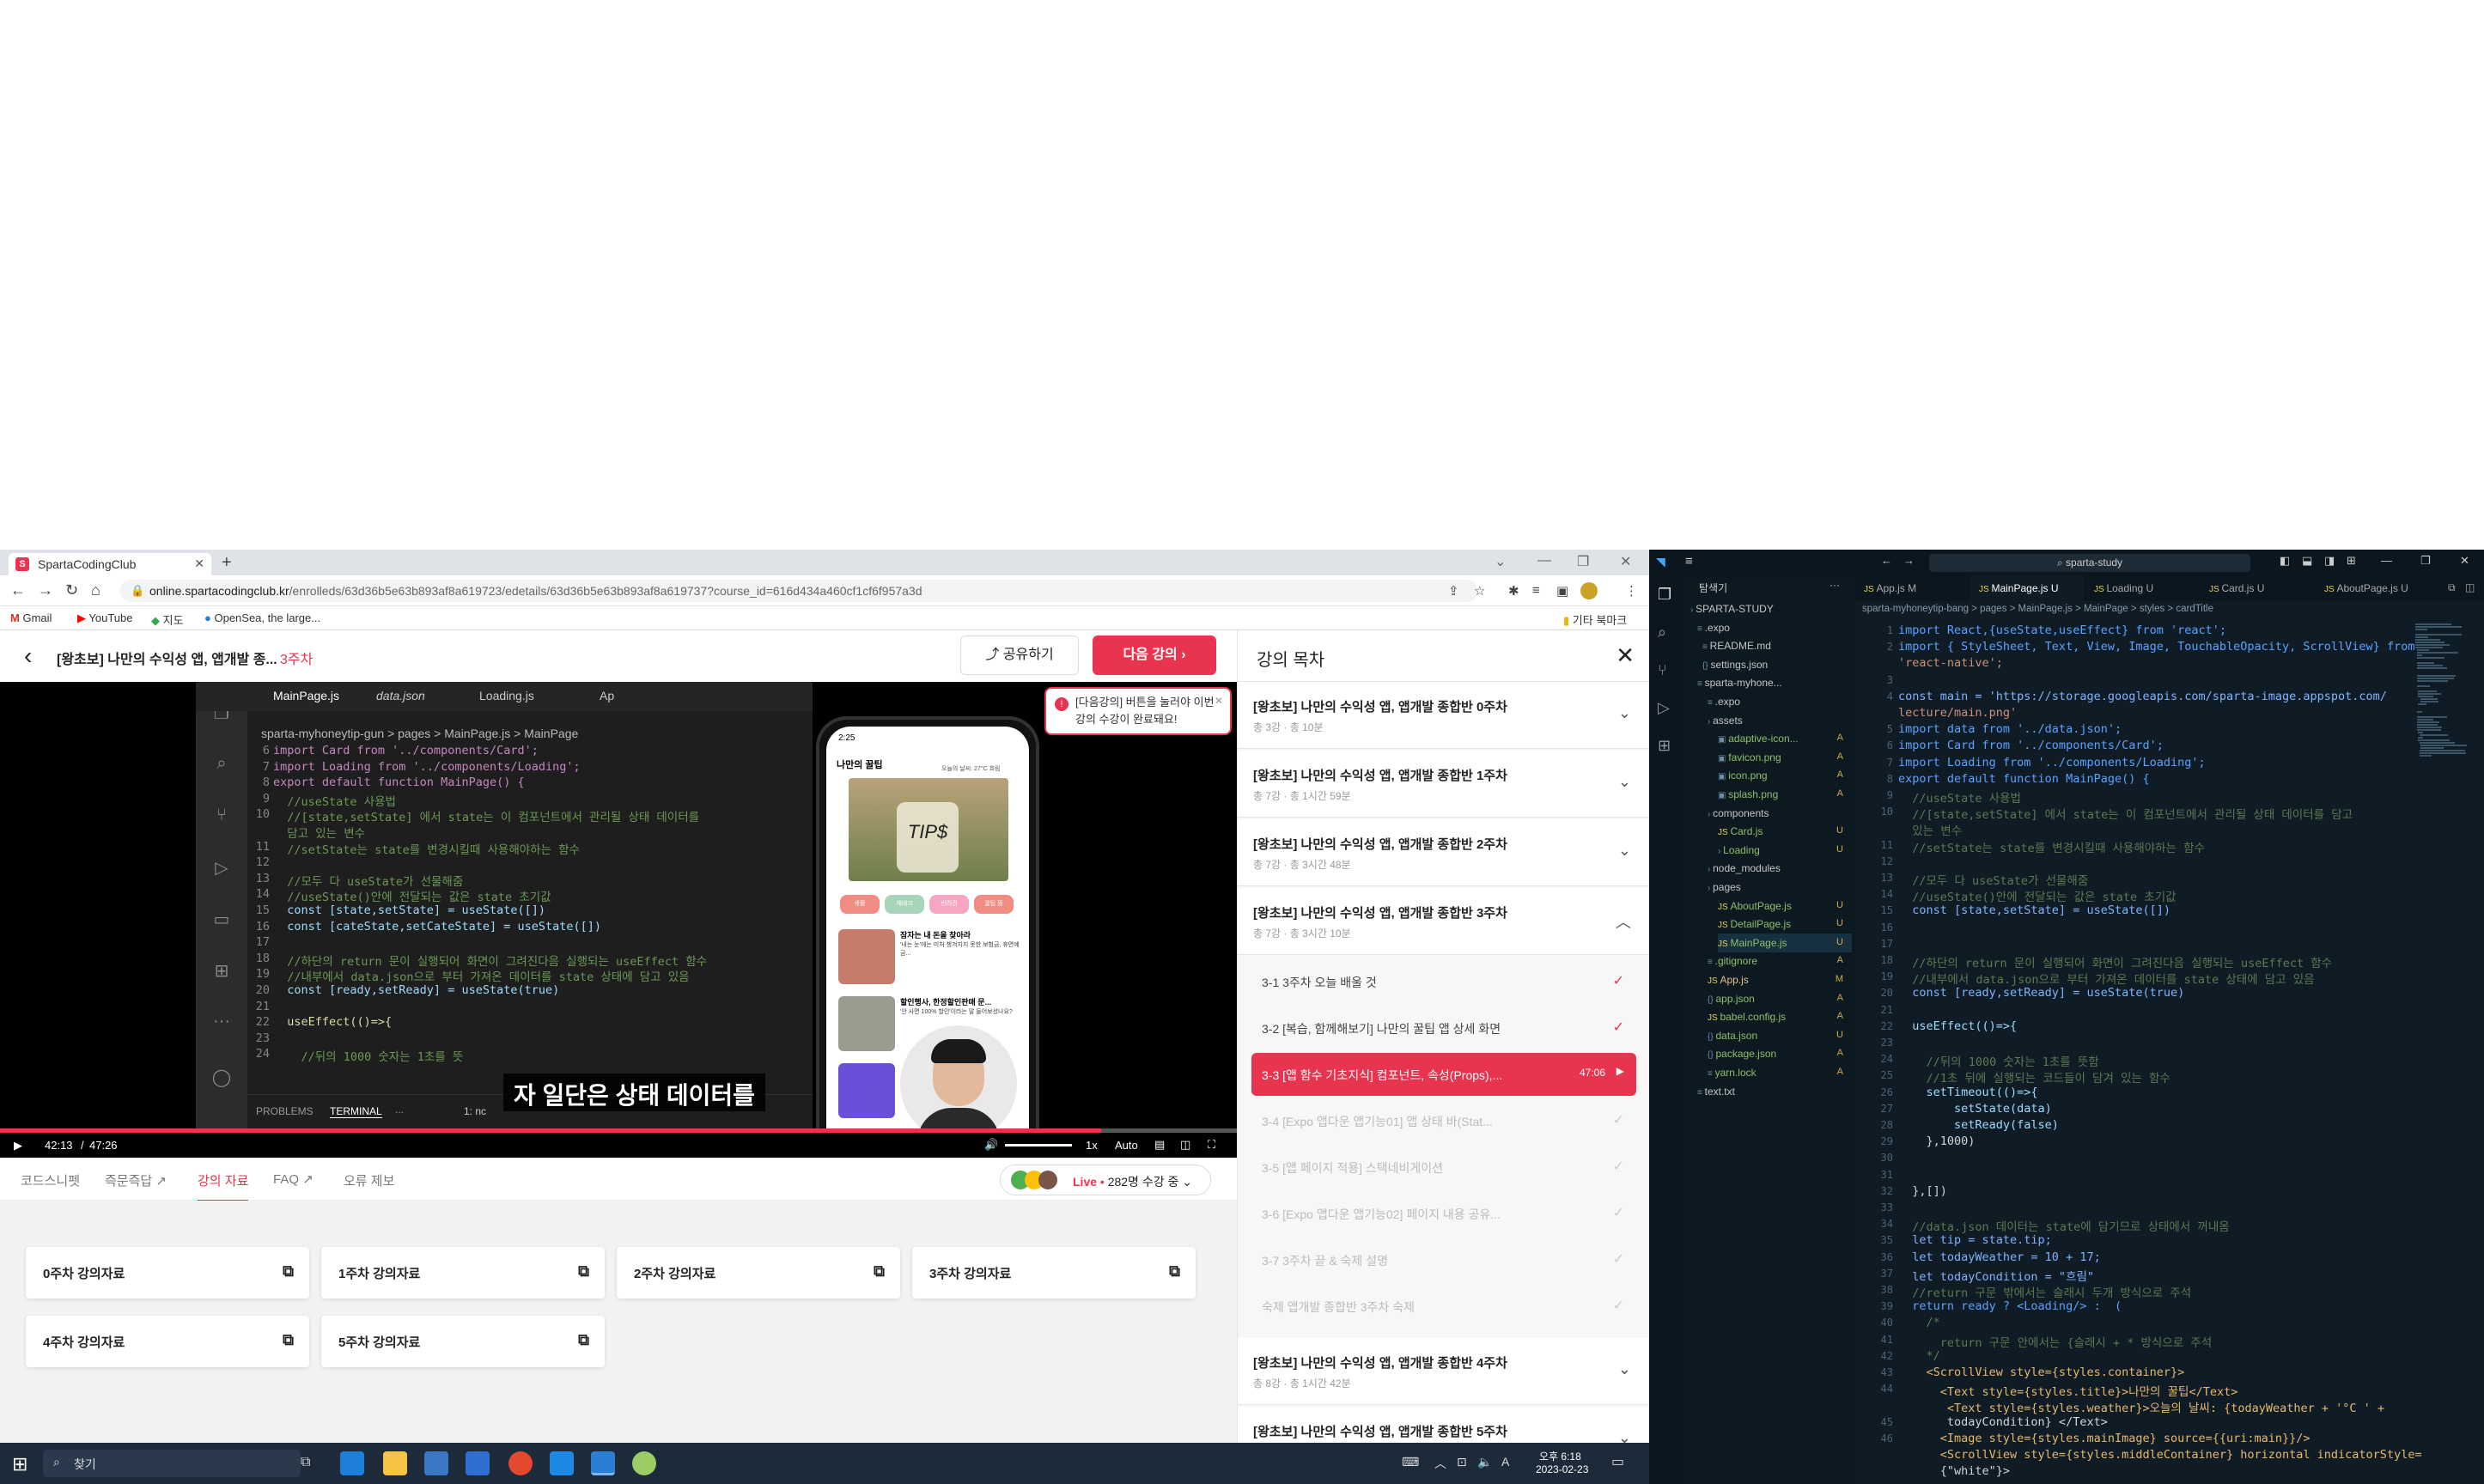 This screenshot has width=2484, height=1484. What do you see at coordinates (1780, 868) in the screenshot?
I see `explorer-item: › node_modules` at bounding box center [1780, 868].